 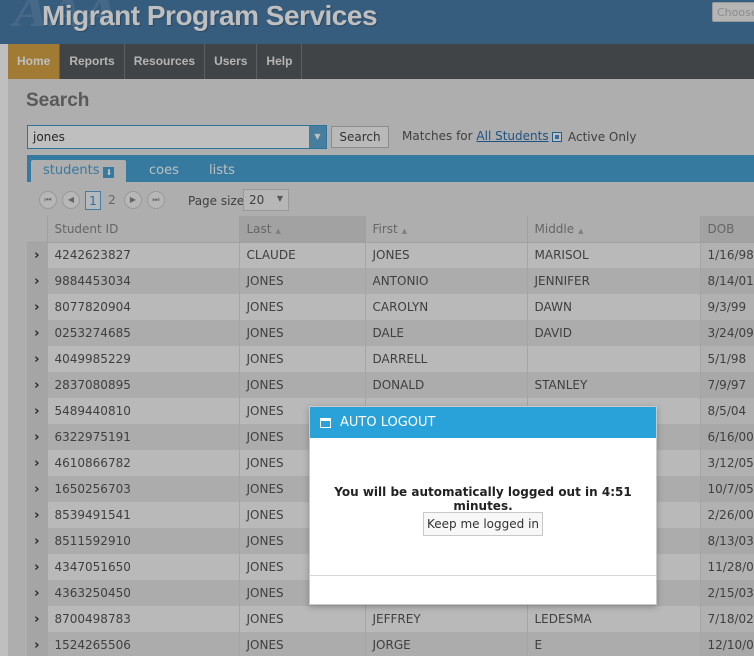 I want to click on keep-logged-in-button: Keep me logged in, so click(x=483, y=524).